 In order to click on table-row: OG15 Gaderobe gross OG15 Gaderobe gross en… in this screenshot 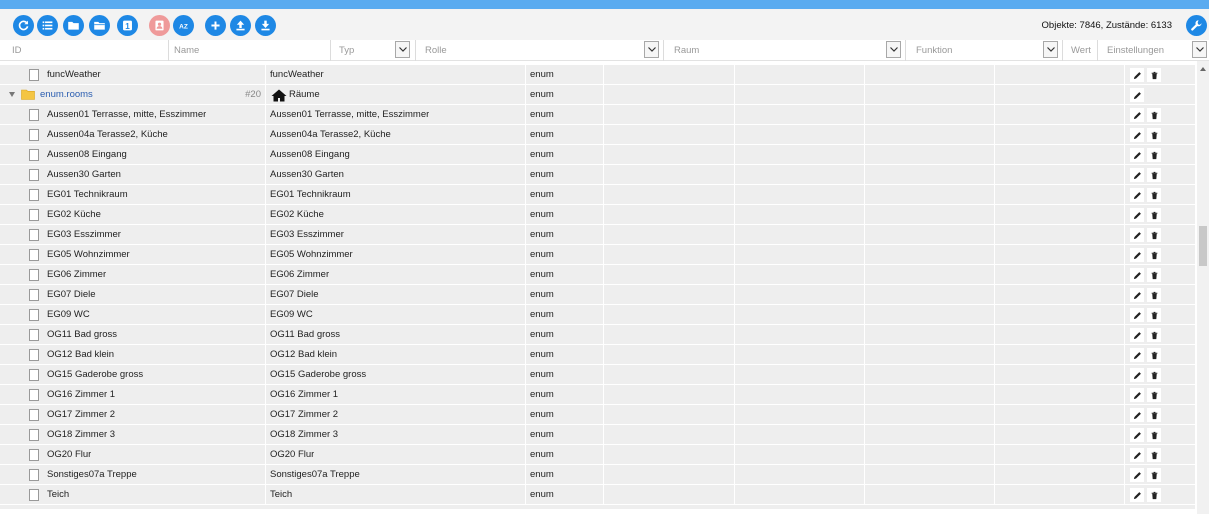, I will do `click(597, 375)`.